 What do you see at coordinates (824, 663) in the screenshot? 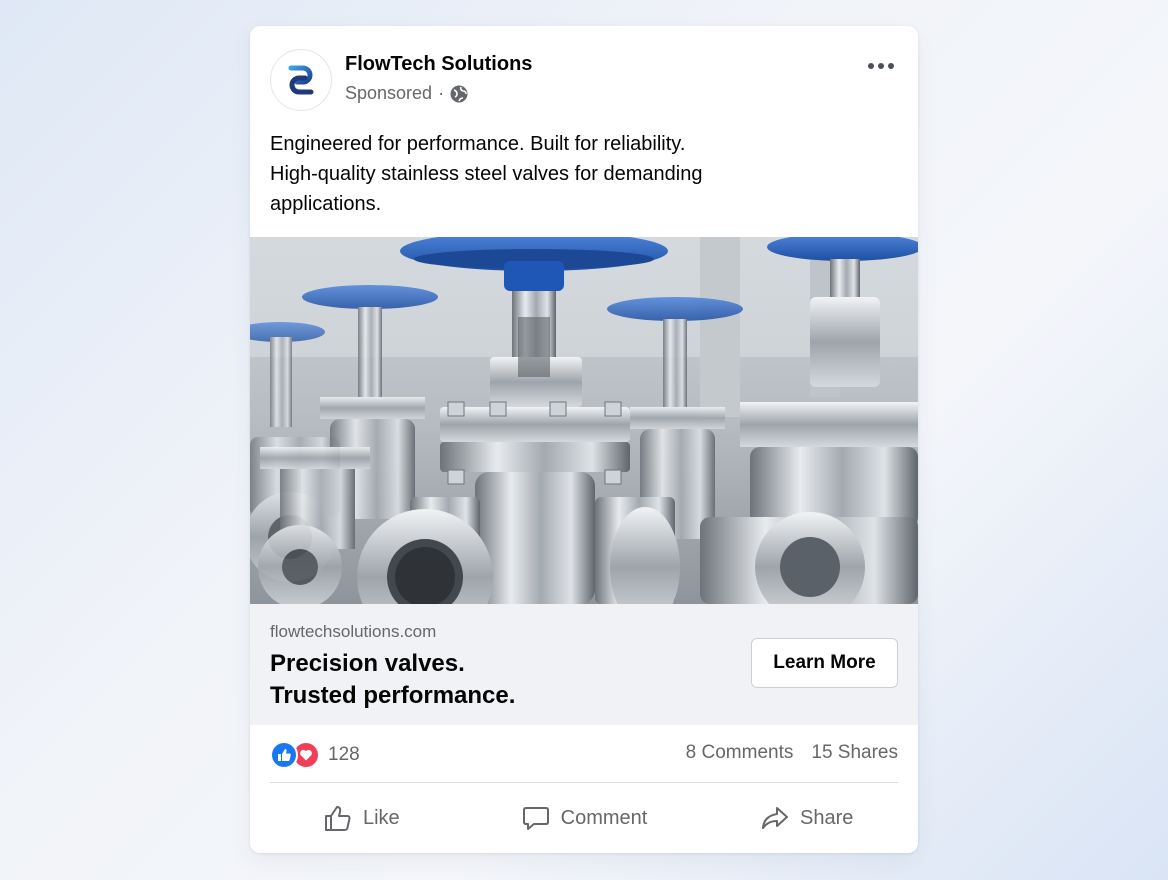
I see `learn-more-button: Learn More` at bounding box center [824, 663].